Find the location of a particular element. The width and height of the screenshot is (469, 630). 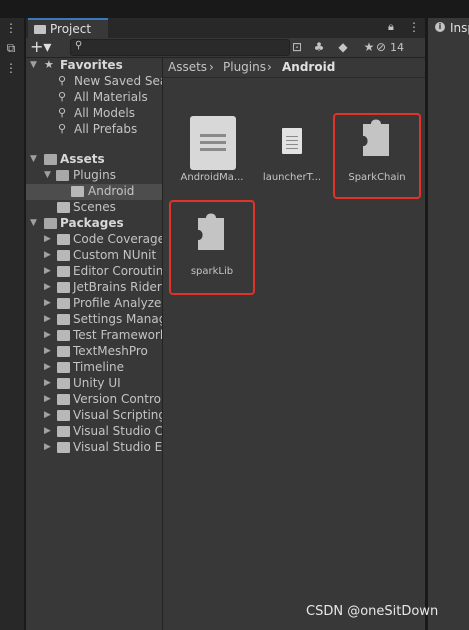

tree-label: All Models is located at coordinates (104, 113).